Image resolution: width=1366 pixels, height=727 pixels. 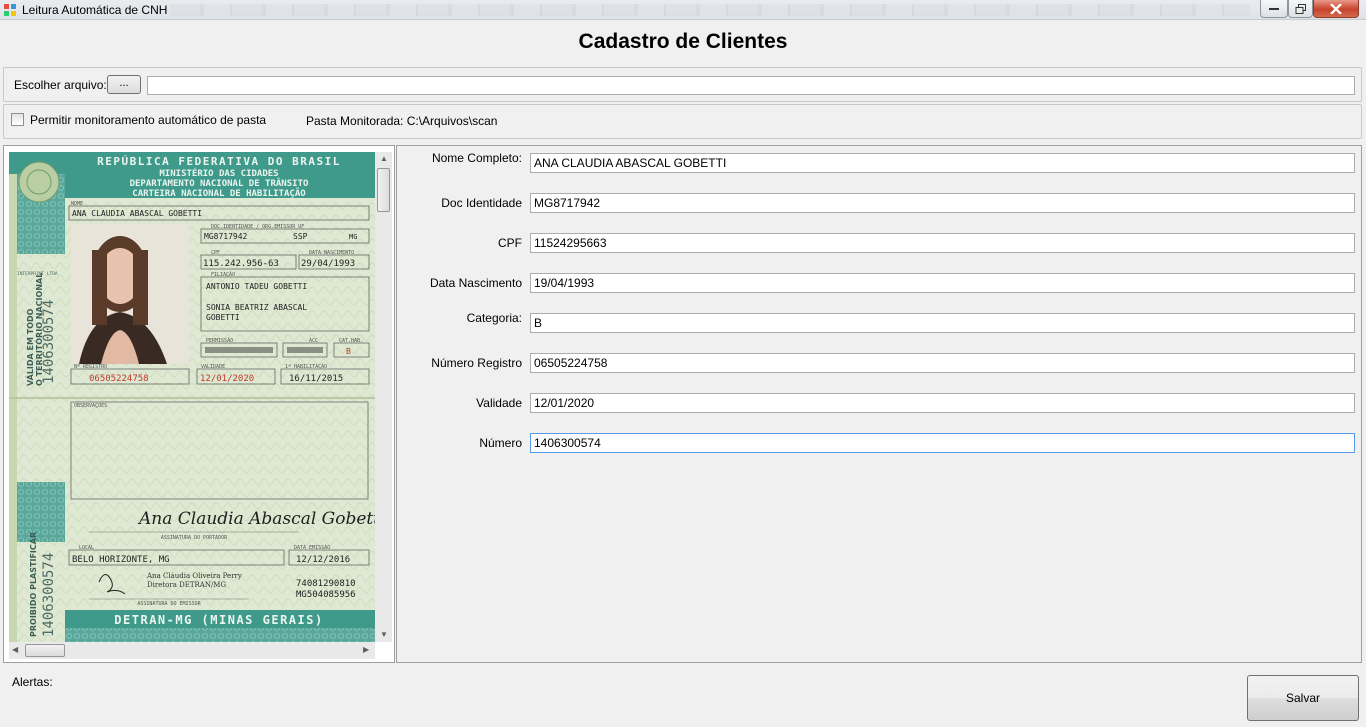 I want to click on cpf-field: 11524295663, so click(x=942, y=243).